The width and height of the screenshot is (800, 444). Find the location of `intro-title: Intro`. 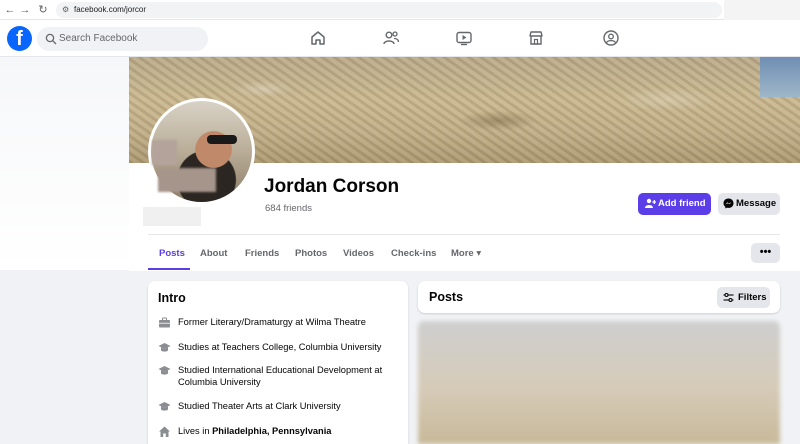

intro-title: Intro is located at coordinates (172, 298).